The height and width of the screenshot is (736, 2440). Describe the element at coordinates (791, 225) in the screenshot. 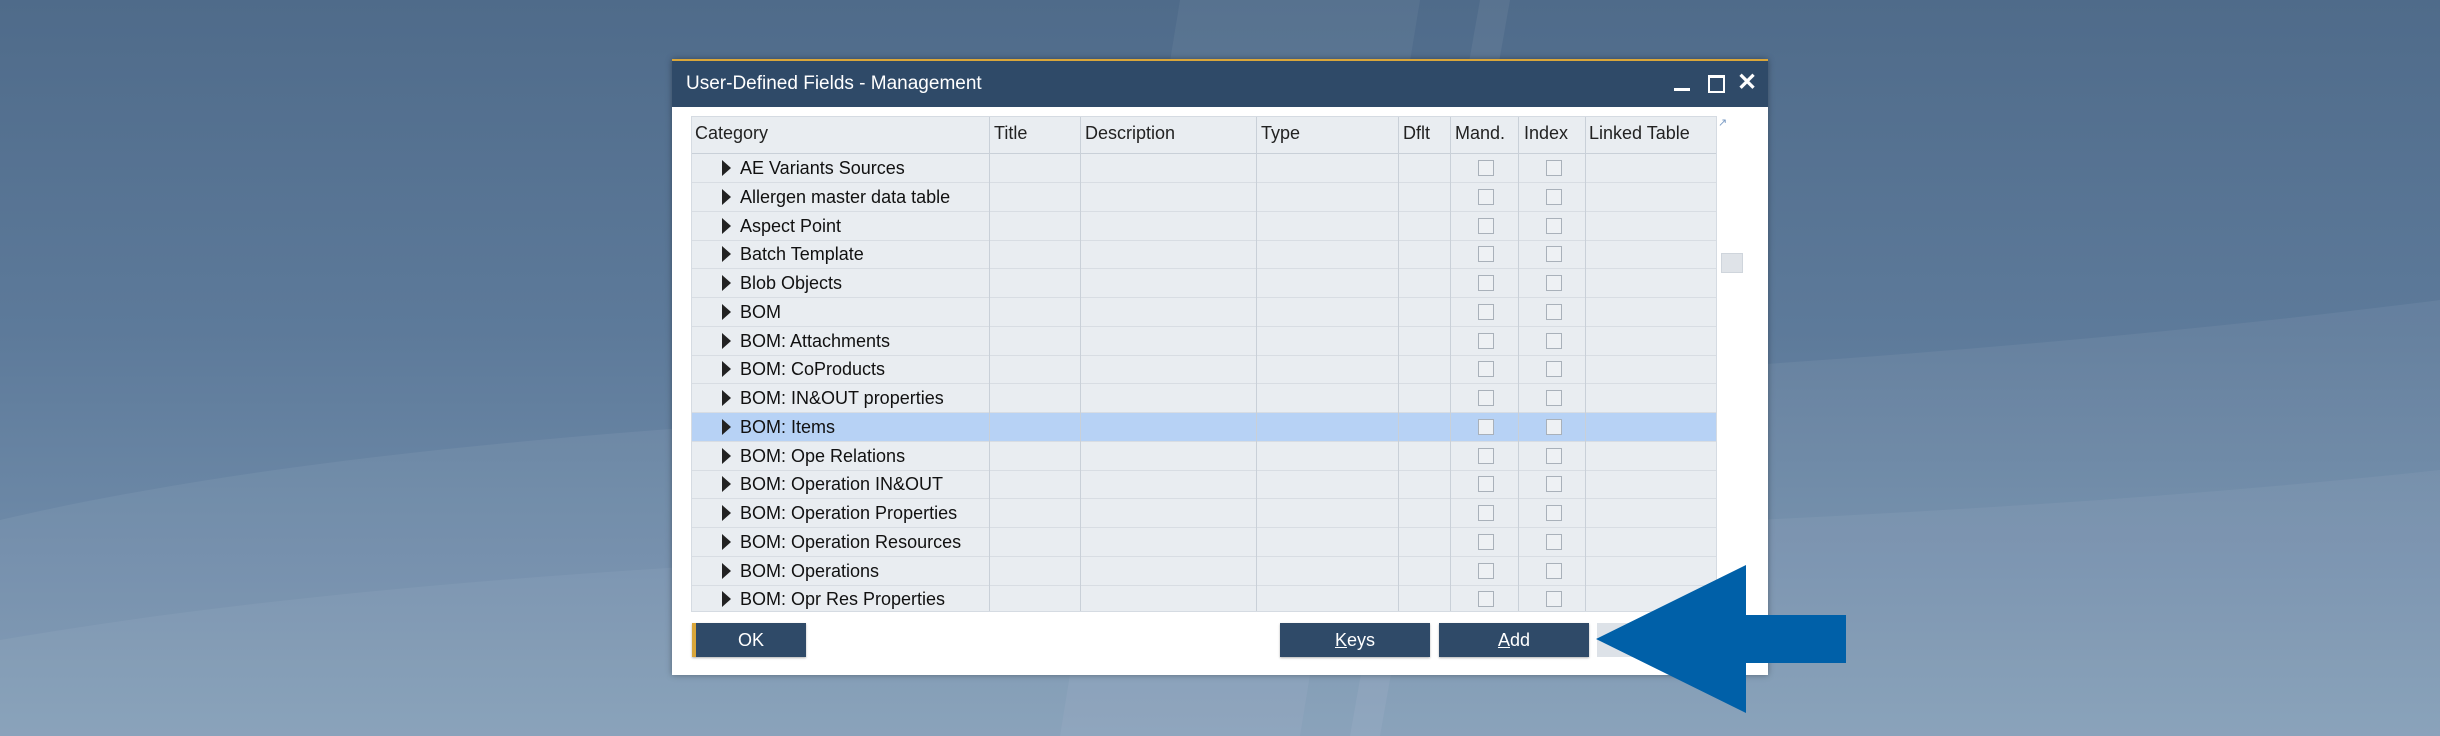

I see `category-label: Aspect Point` at that location.